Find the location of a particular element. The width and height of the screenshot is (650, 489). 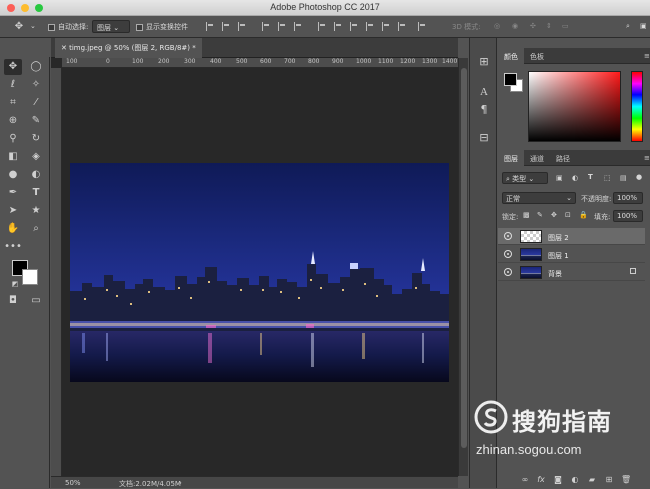

tab-channels: 通道 is located at coordinates (537, 158).